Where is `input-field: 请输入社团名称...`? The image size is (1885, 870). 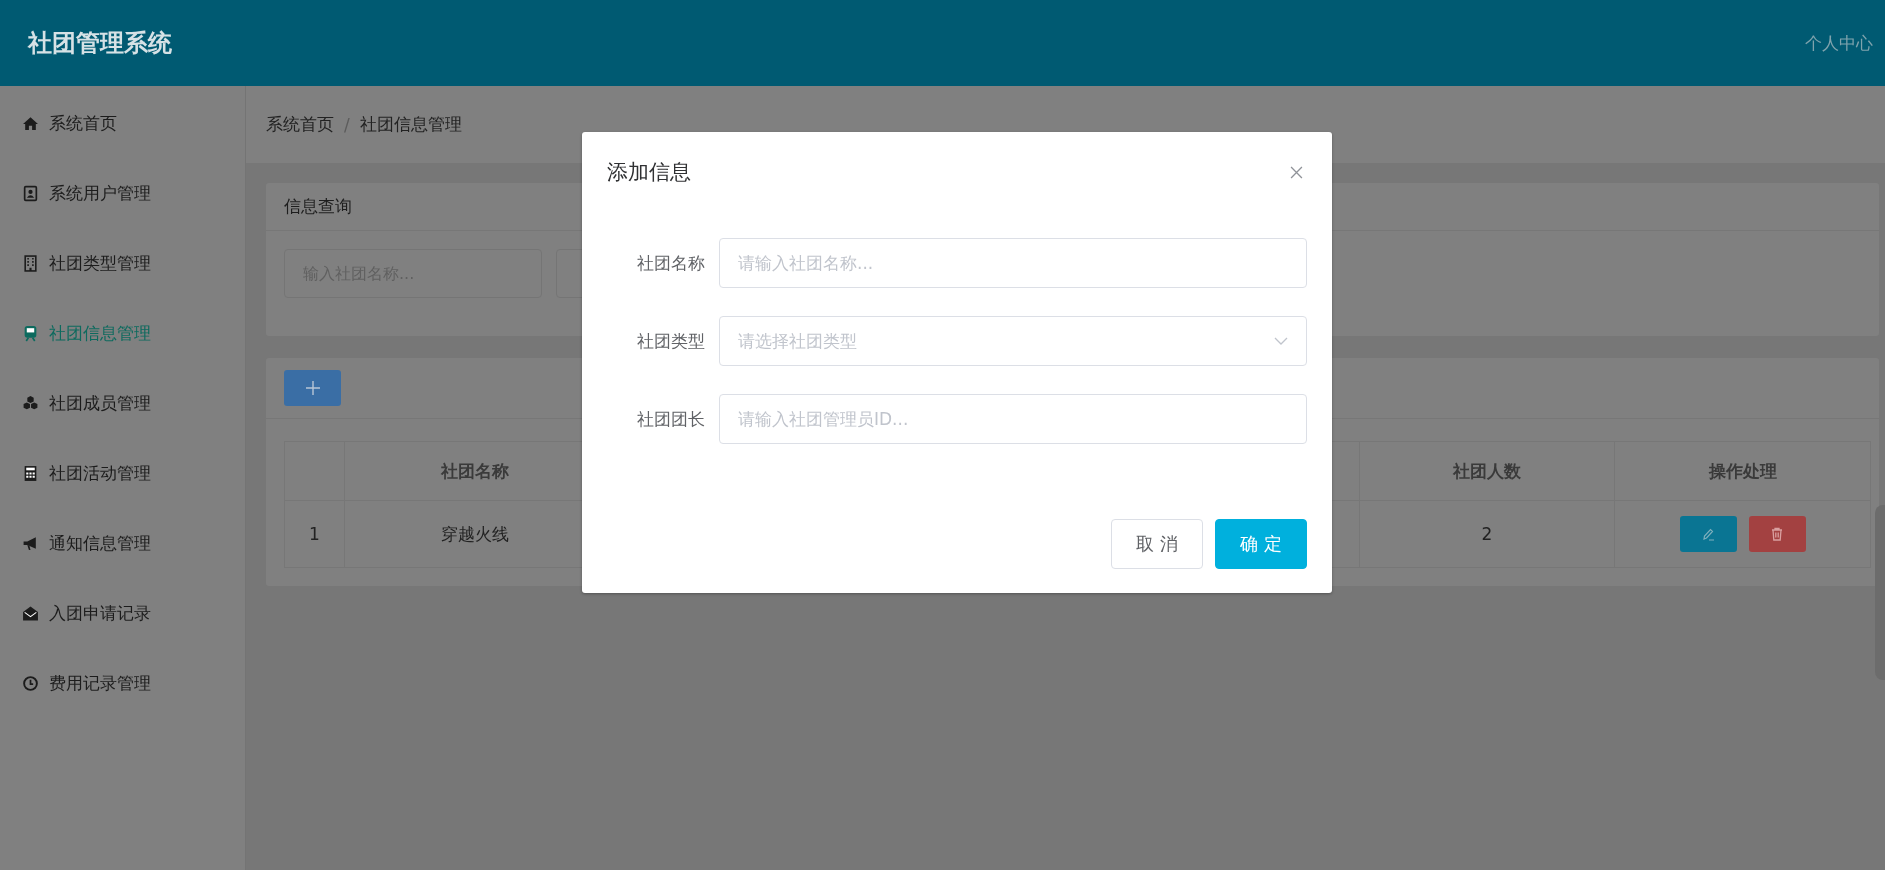 input-field: 请输入社团名称... is located at coordinates (1013, 263).